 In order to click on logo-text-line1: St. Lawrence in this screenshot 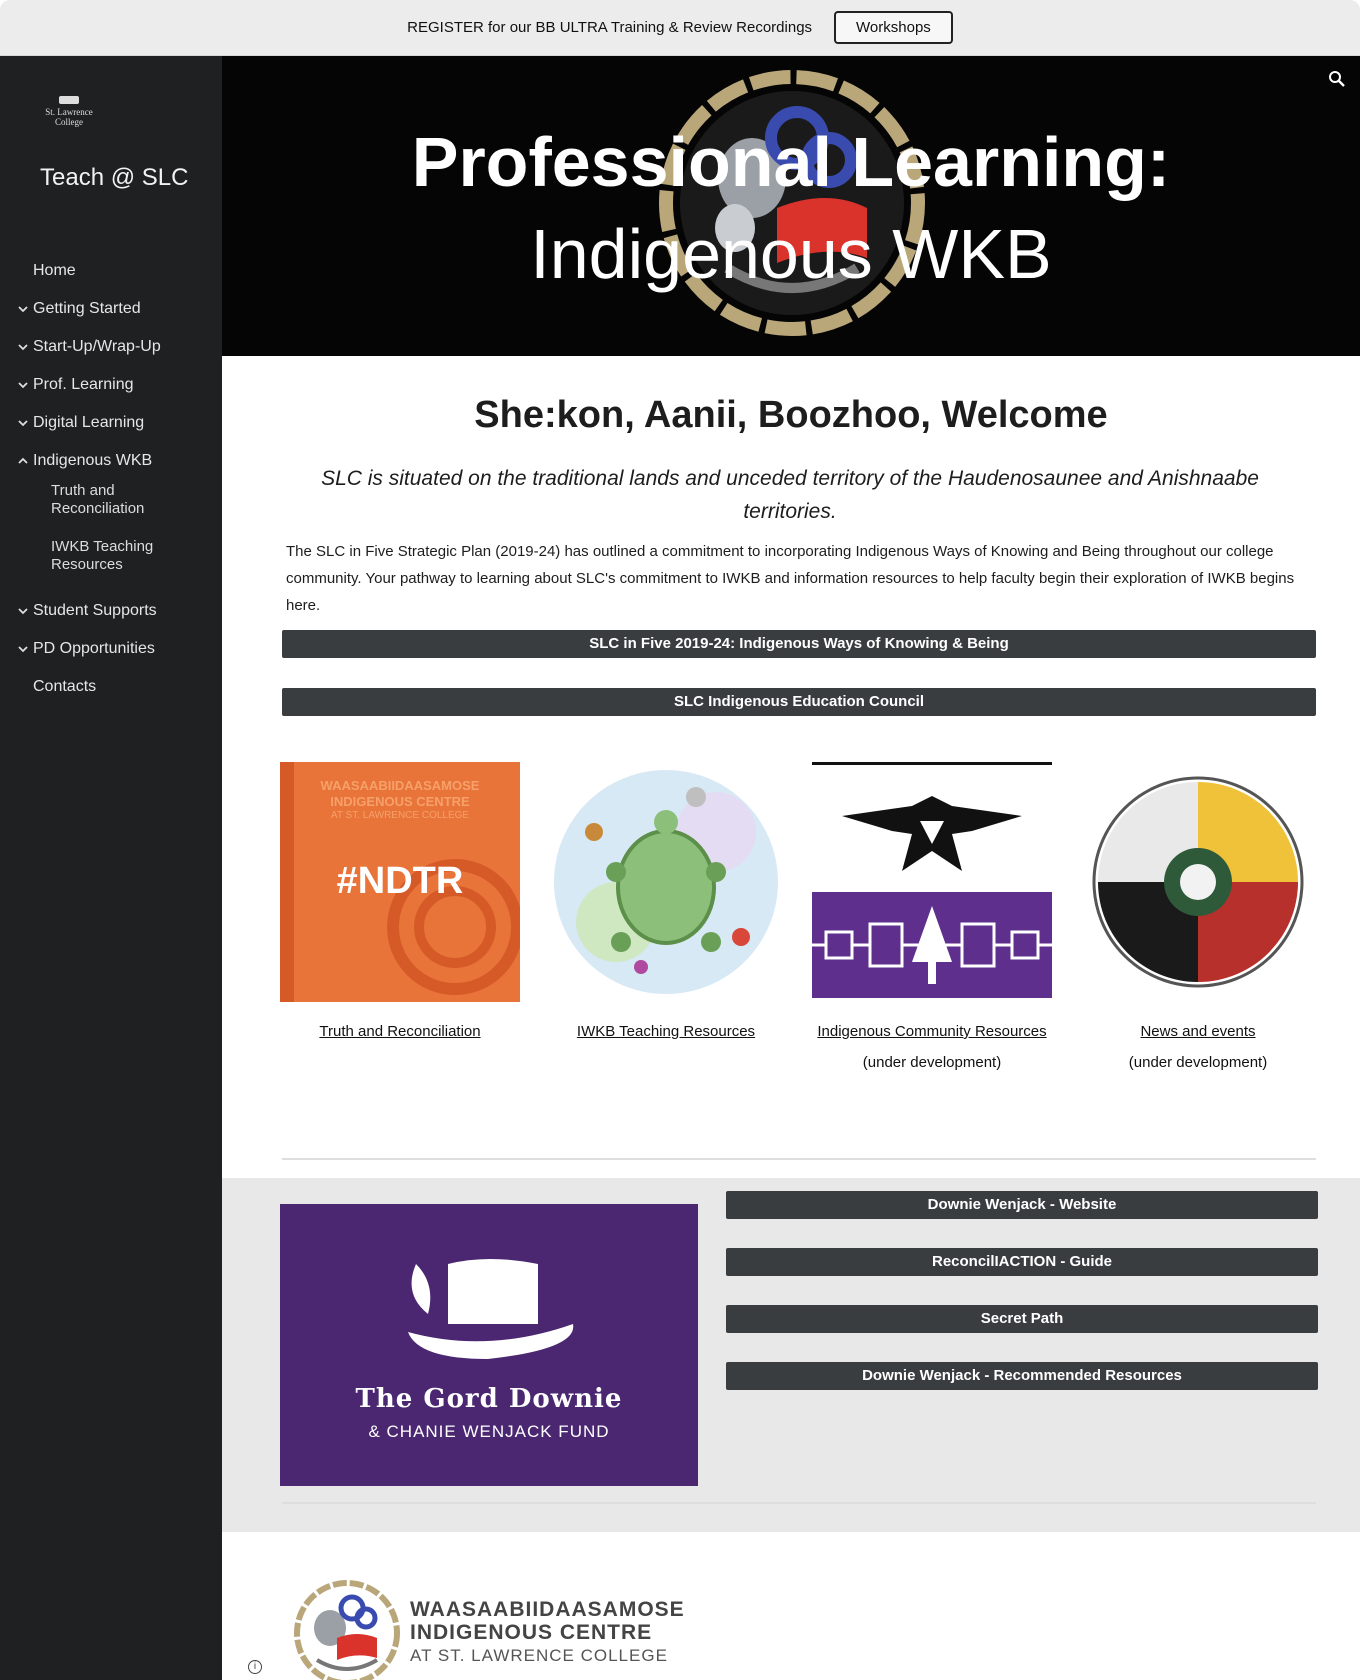, I will do `click(69, 112)`.